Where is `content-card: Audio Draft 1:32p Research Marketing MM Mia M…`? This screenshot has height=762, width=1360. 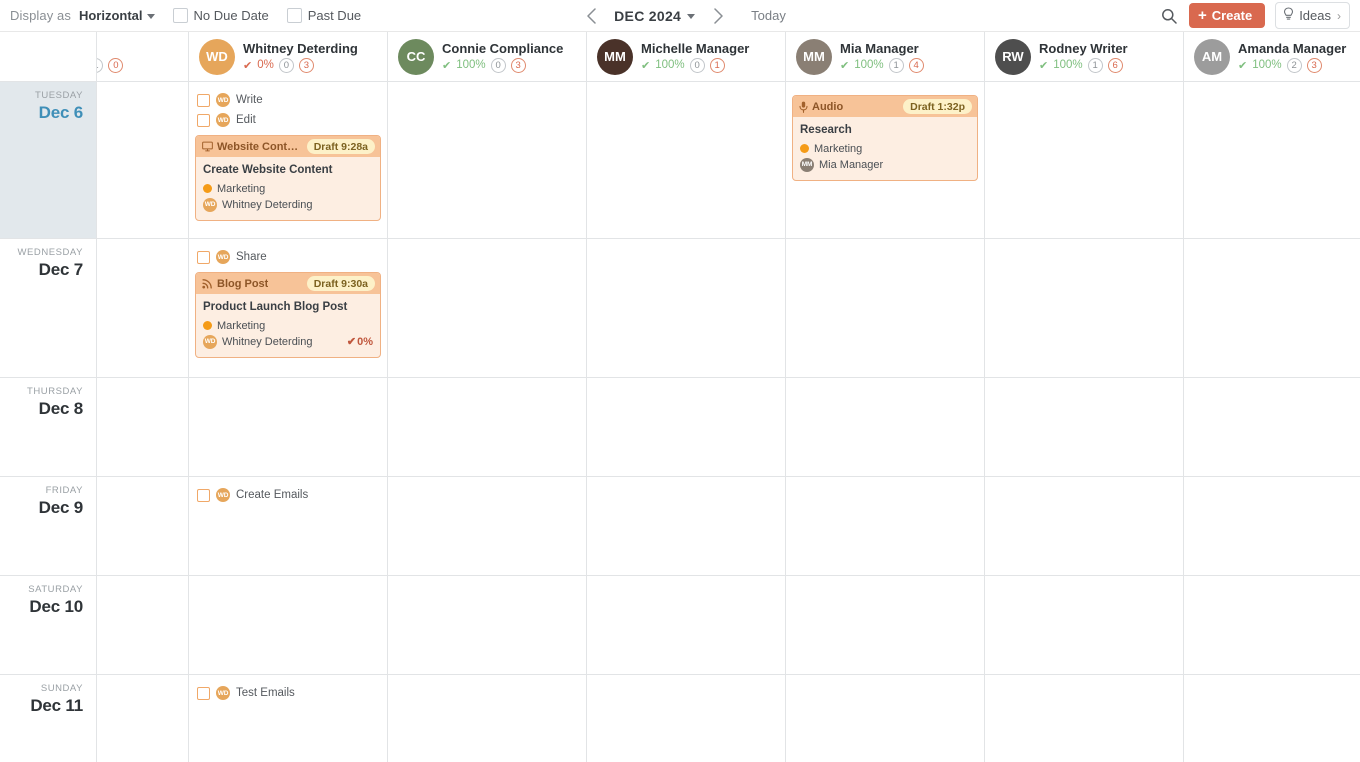
content-card: Audio Draft 1:32p Research Marketing MM Mia M… is located at coordinates (885, 138).